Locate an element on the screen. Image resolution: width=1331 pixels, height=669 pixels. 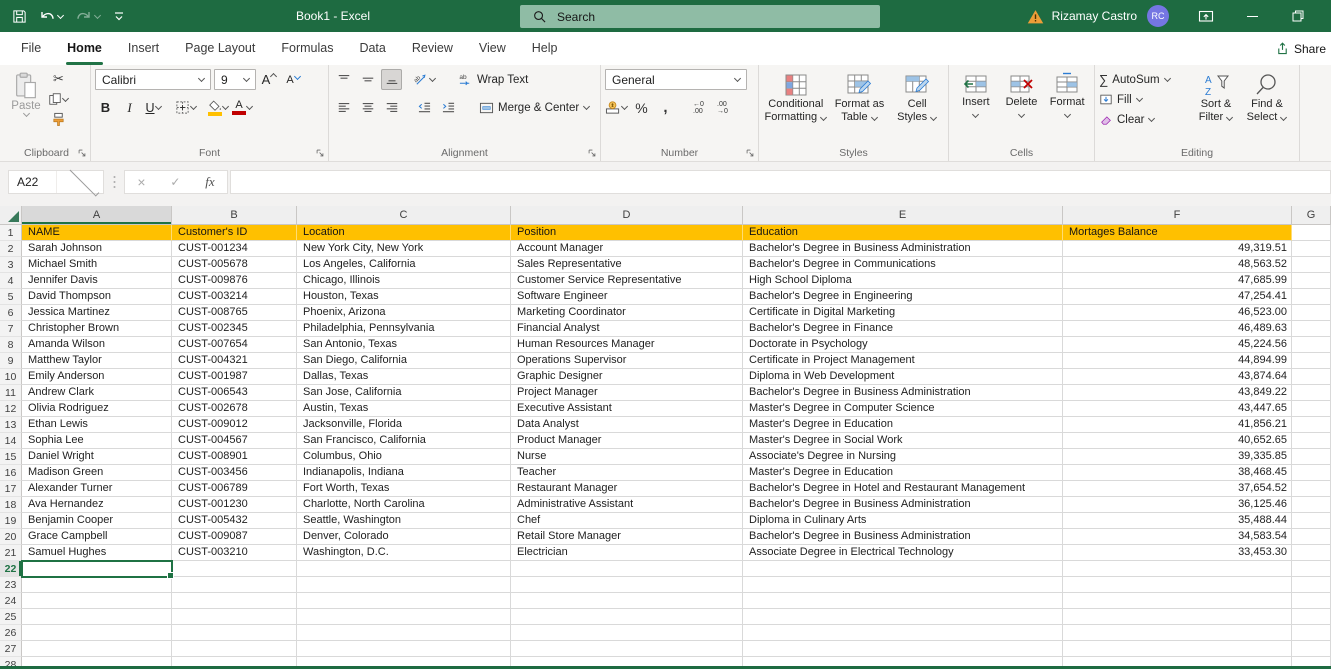
cell-A22 is located at coordinates (97, 569).